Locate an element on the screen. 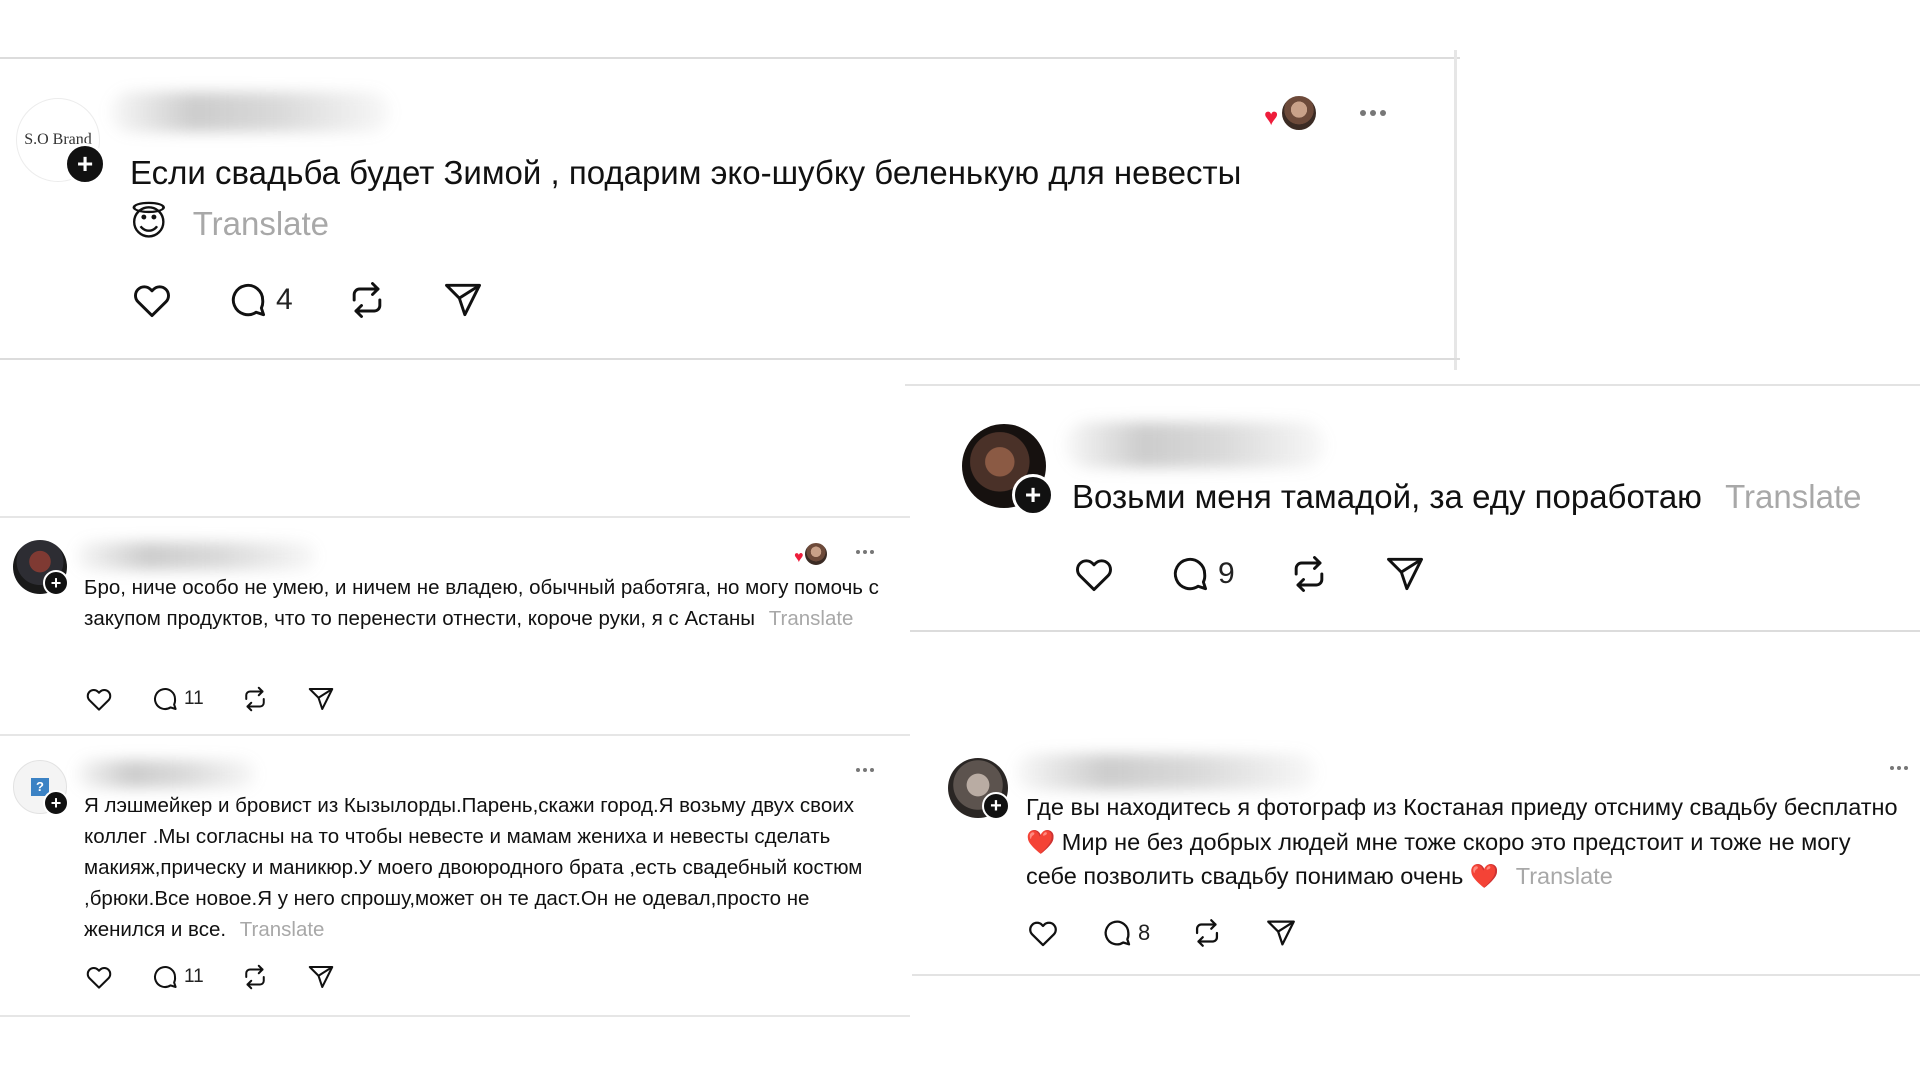  avatar: S.O Brand + is located at coordinates (61, 141).